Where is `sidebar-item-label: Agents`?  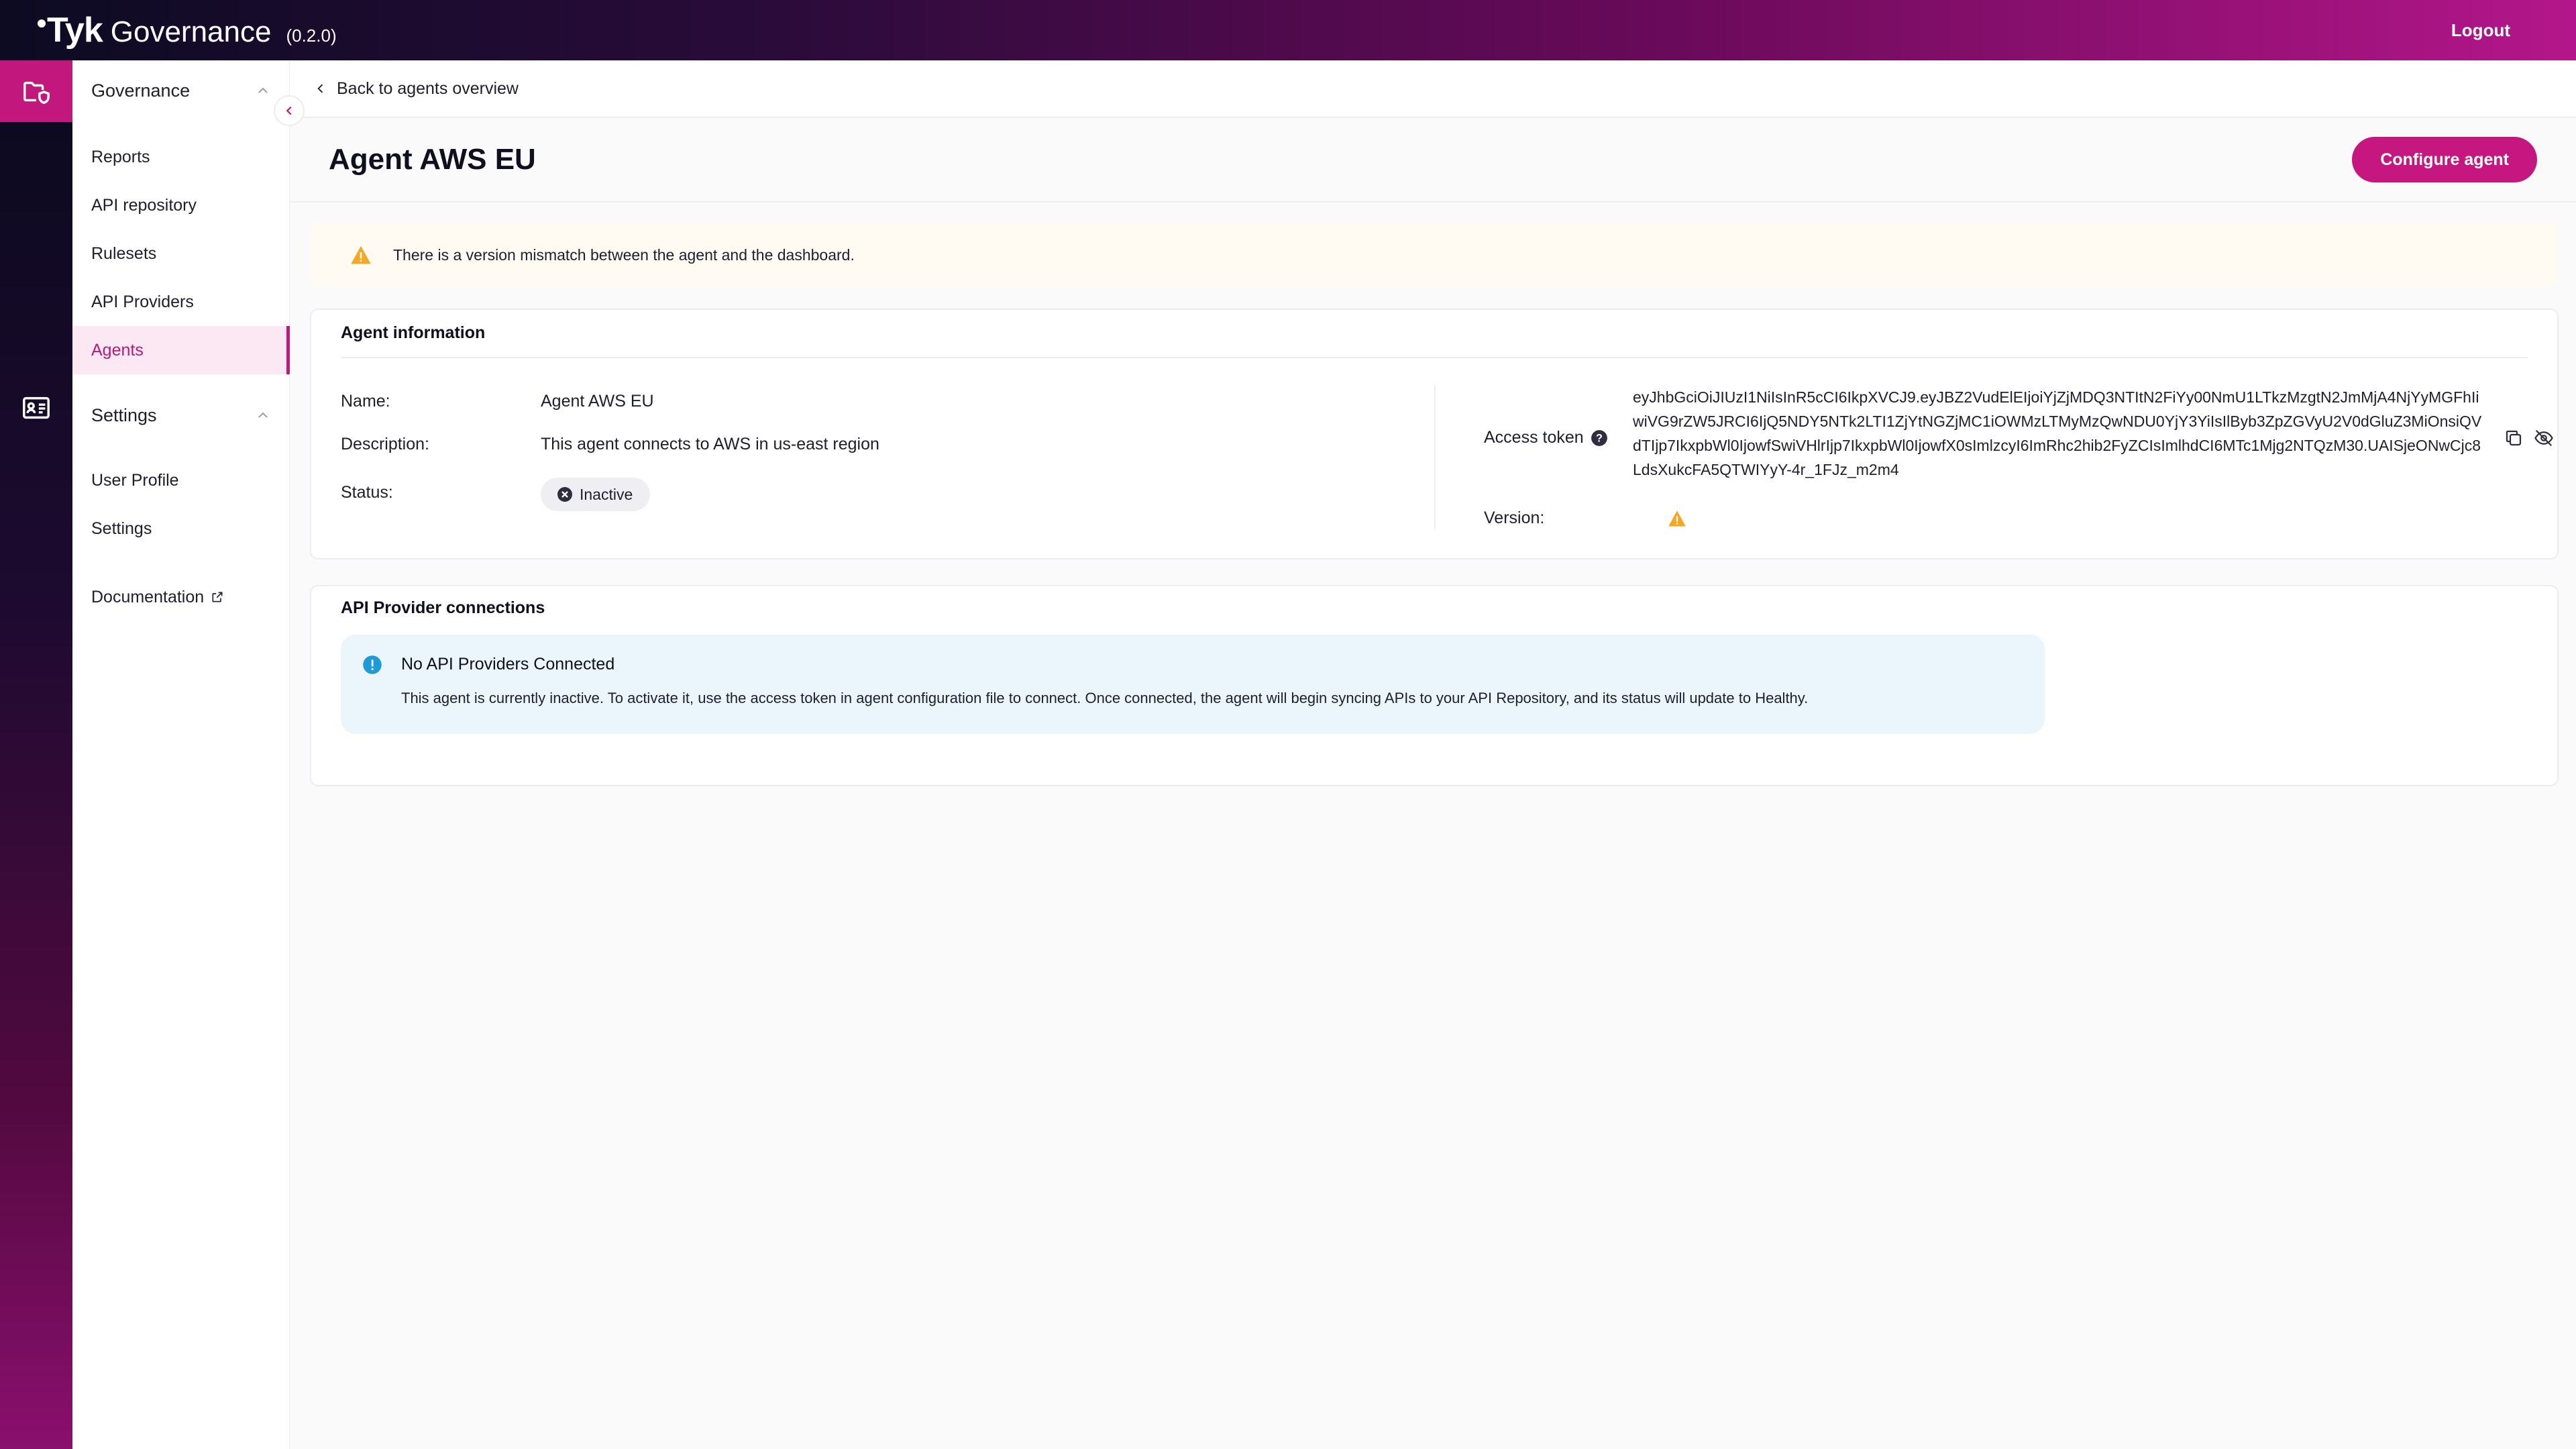 sidebar-item-label: Agents is located at coordinates (117, 350).